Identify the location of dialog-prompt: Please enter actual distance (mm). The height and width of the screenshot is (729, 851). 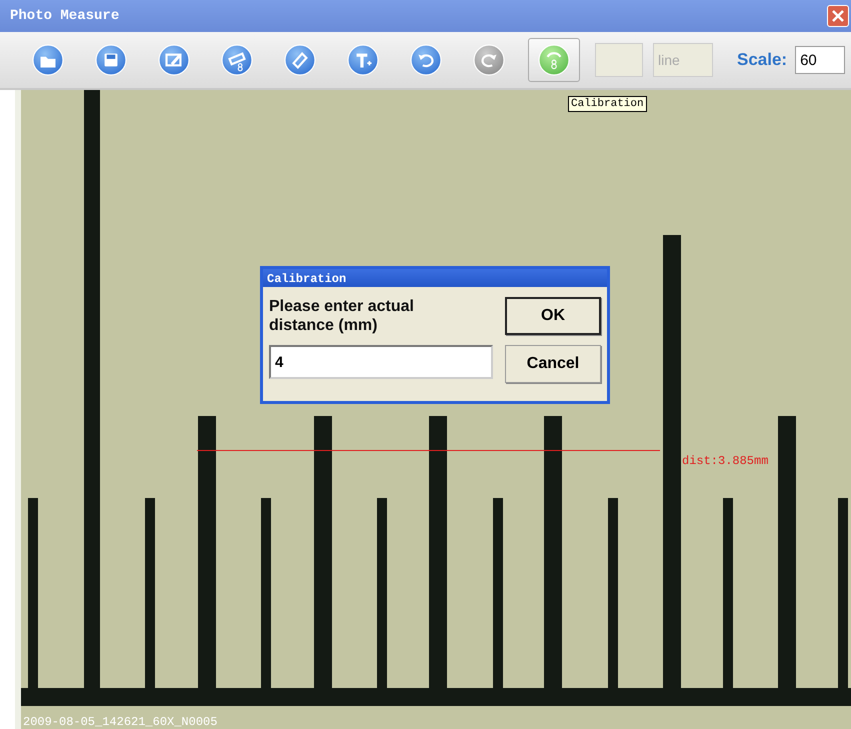
(342, 316).